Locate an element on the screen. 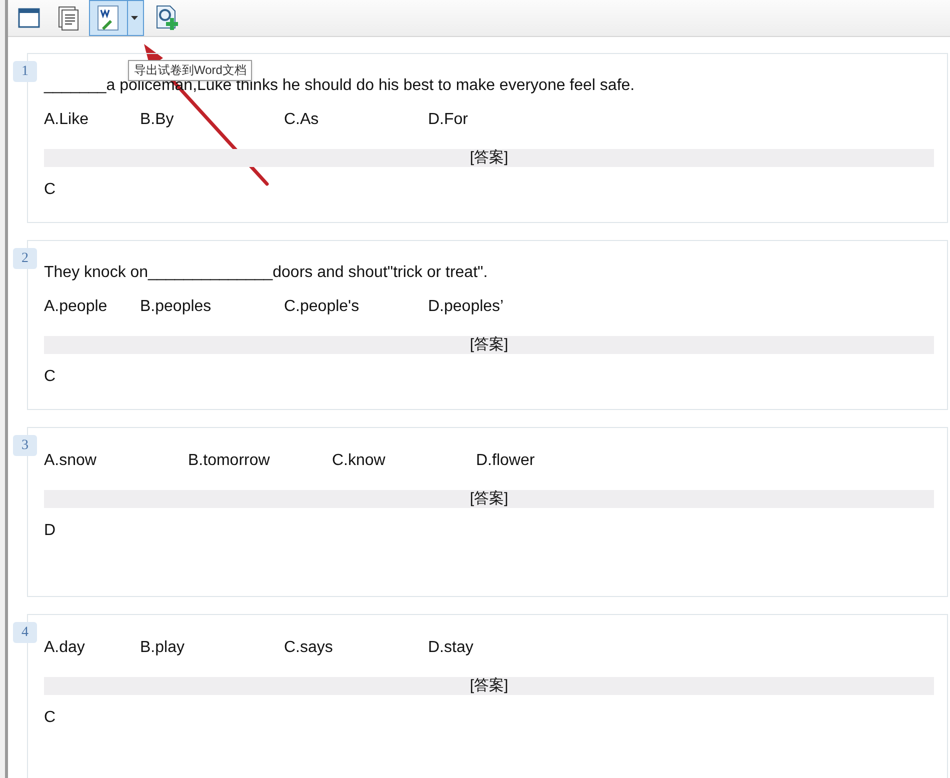  tooltip: 导出试卷到Word文档 is located at coordinates (190, 70).